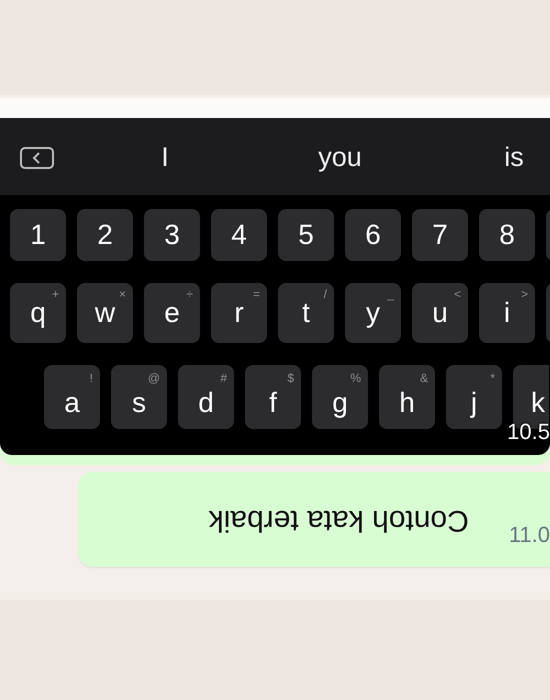 Image resolution: width=550 pixels, height=700 pixels. Describe the element at coordinates (529, 534) in the screenshot. I see `message-time: 11.0` at that location.